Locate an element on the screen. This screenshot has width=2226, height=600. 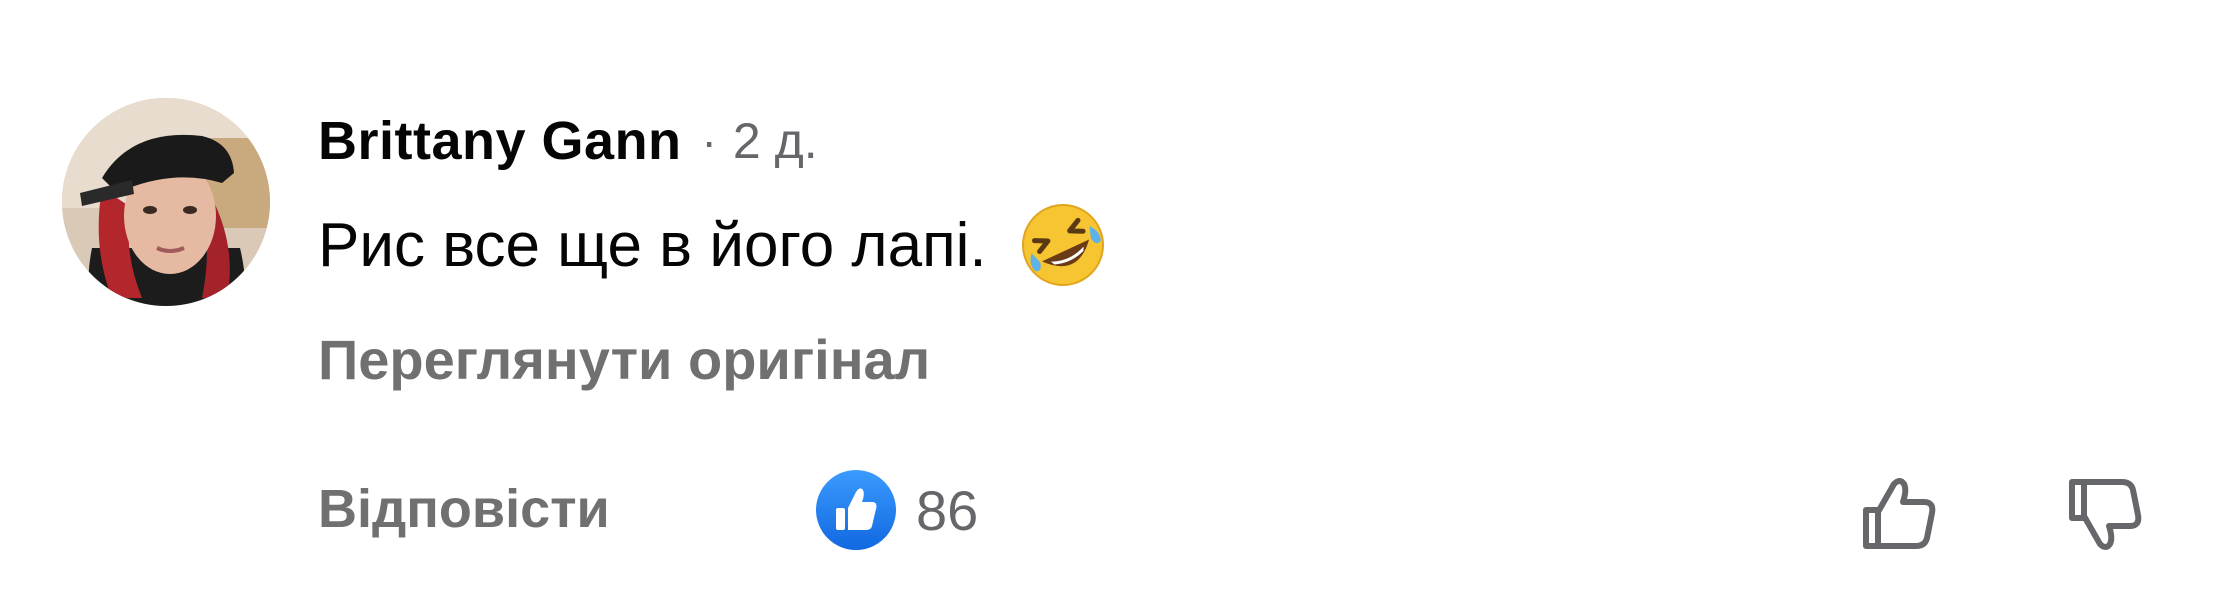
reaction-count: 86 is located at coordinates (947, 510).